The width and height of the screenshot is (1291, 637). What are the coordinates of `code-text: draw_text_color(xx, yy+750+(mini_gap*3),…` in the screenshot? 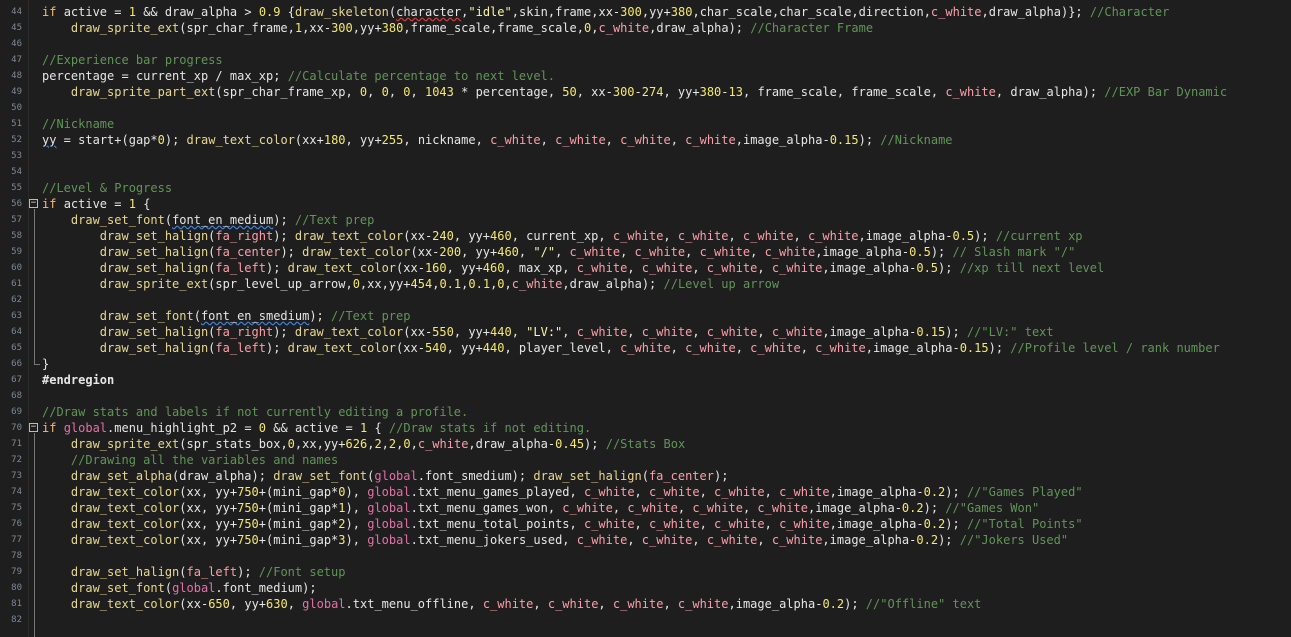 It's located at (555, 540).